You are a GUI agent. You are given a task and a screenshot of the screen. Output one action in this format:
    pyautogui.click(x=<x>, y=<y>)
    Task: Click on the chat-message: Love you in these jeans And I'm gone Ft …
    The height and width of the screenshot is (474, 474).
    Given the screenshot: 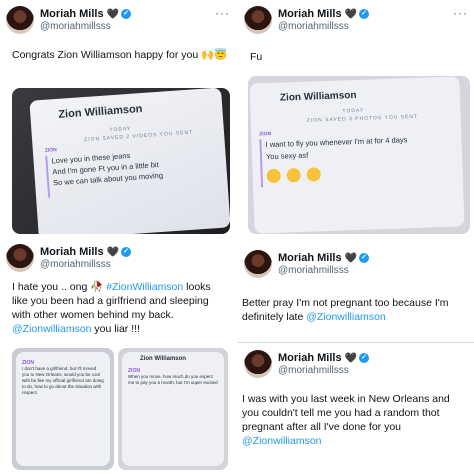 What is the action you would take?
    pyautogui.click(x=107, y=169)
    